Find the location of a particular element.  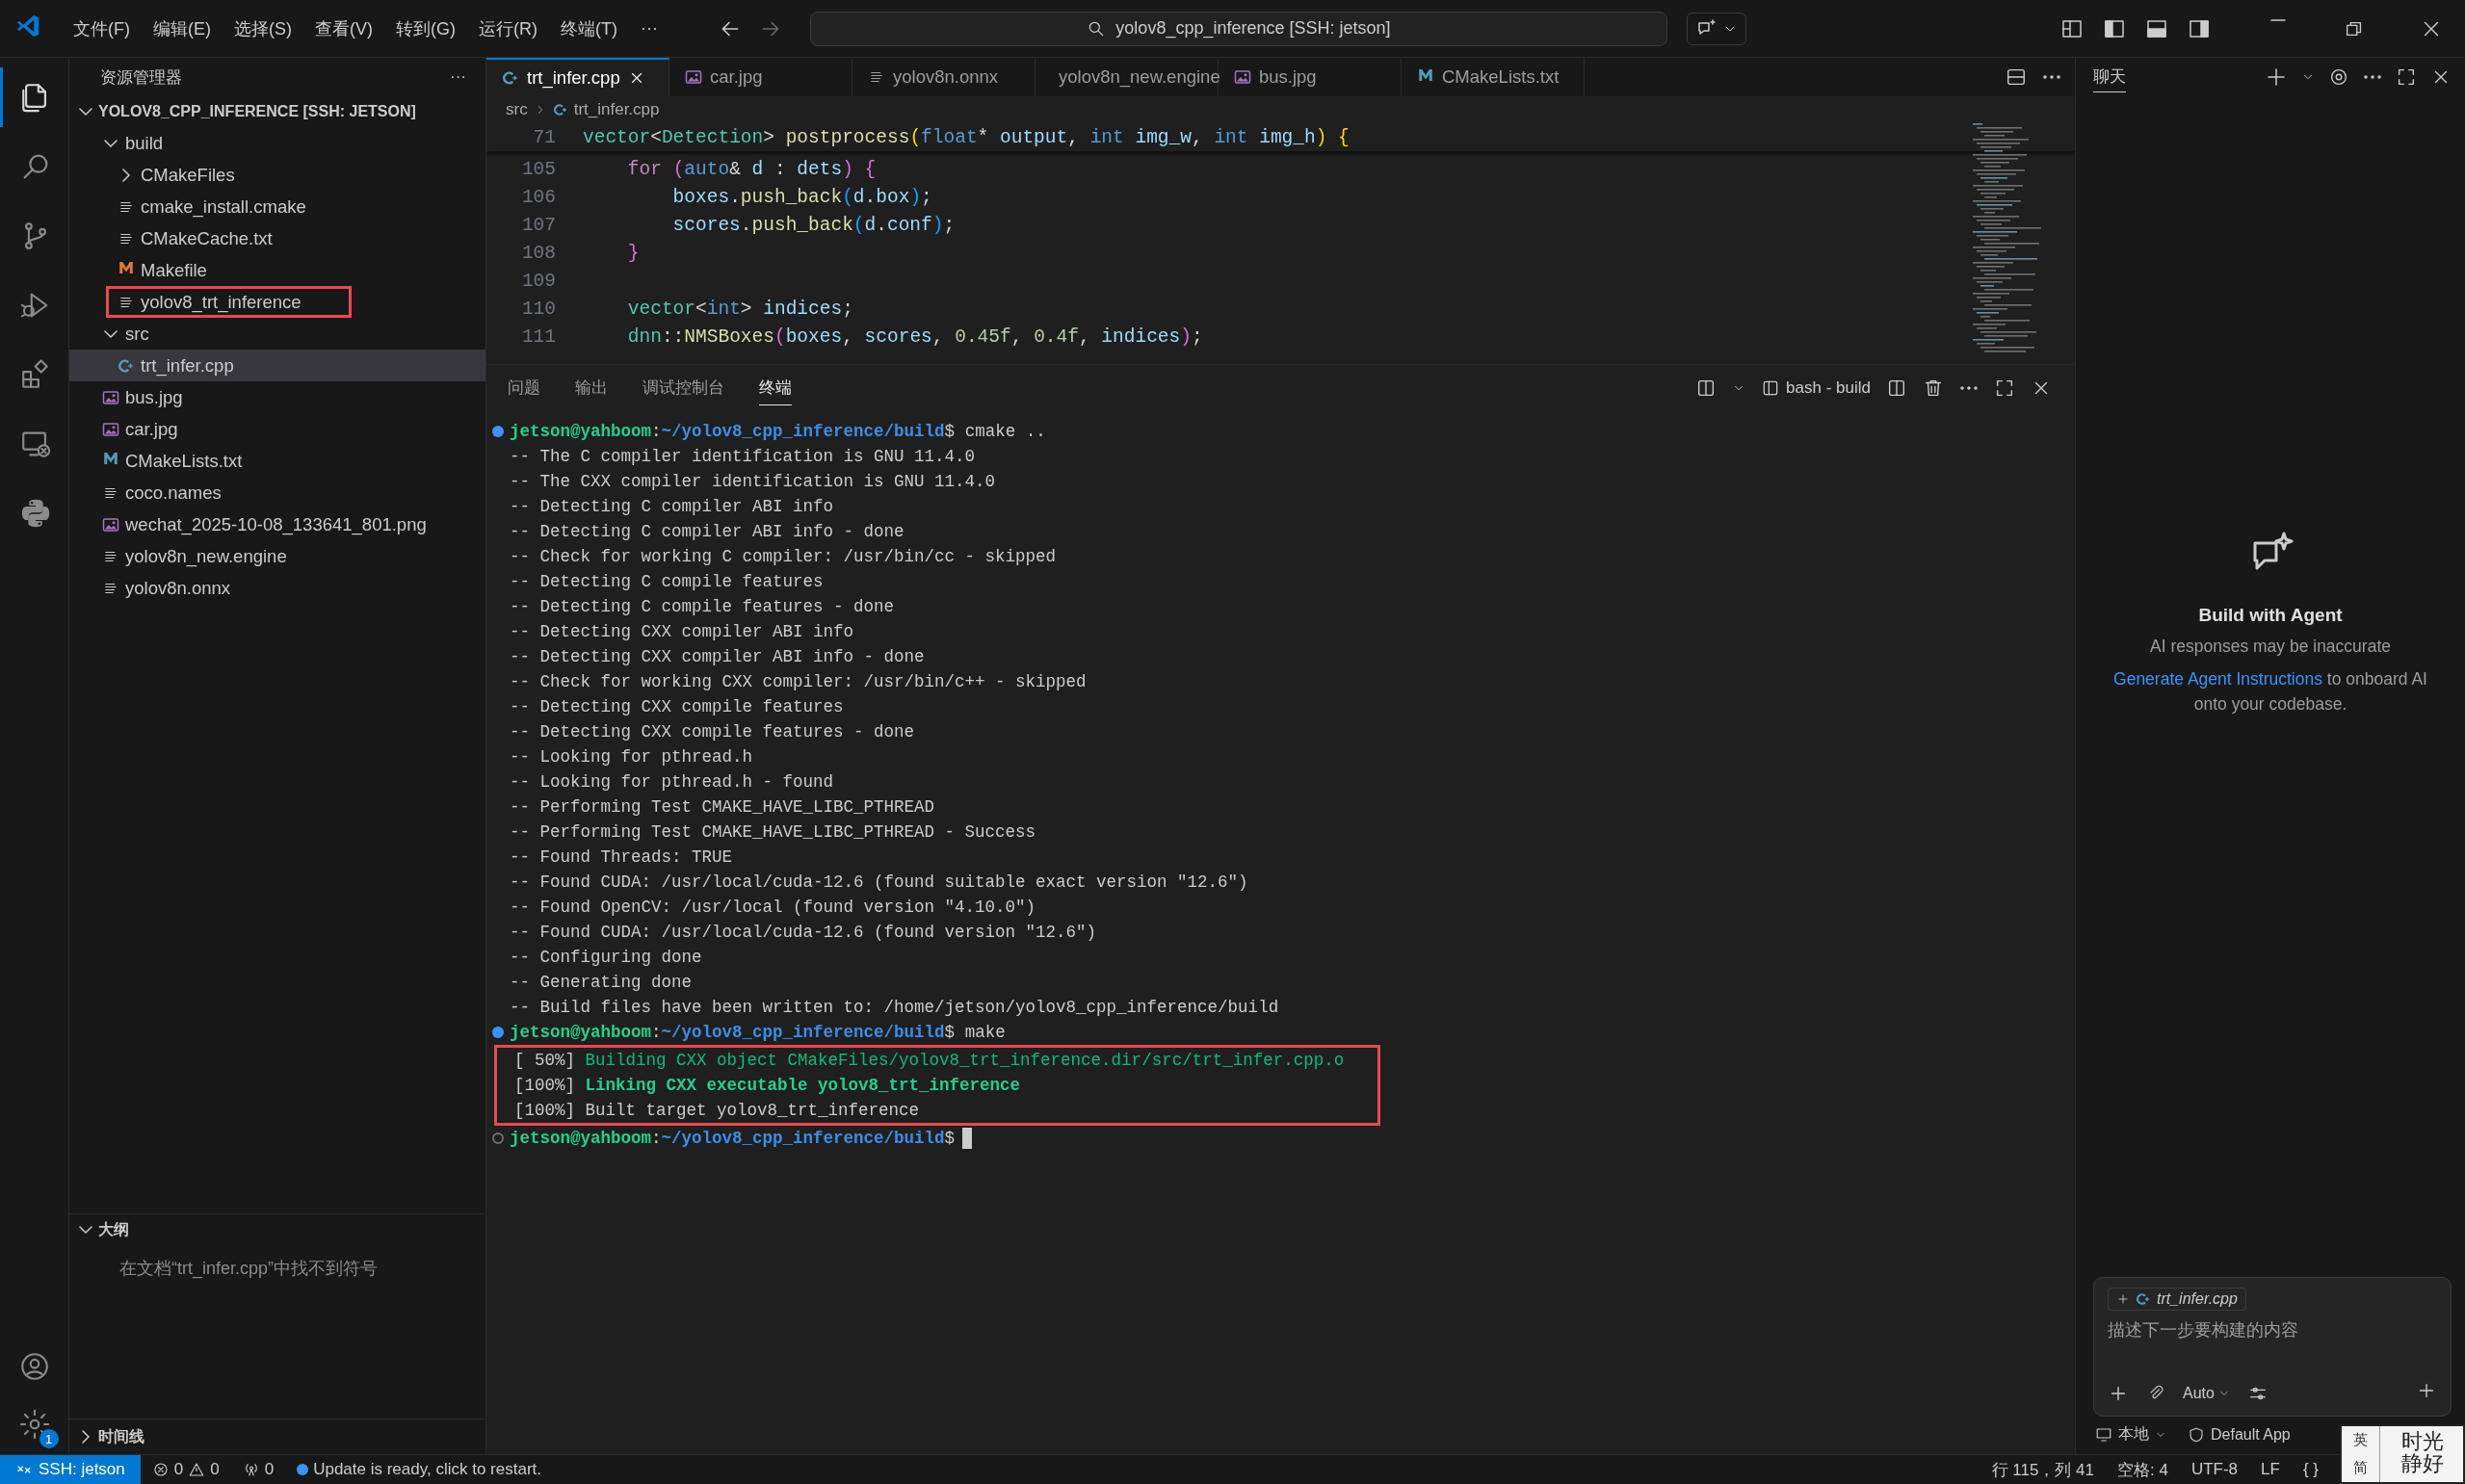

mode-dropdown: Auto is located at coordinates (2206, 1393).